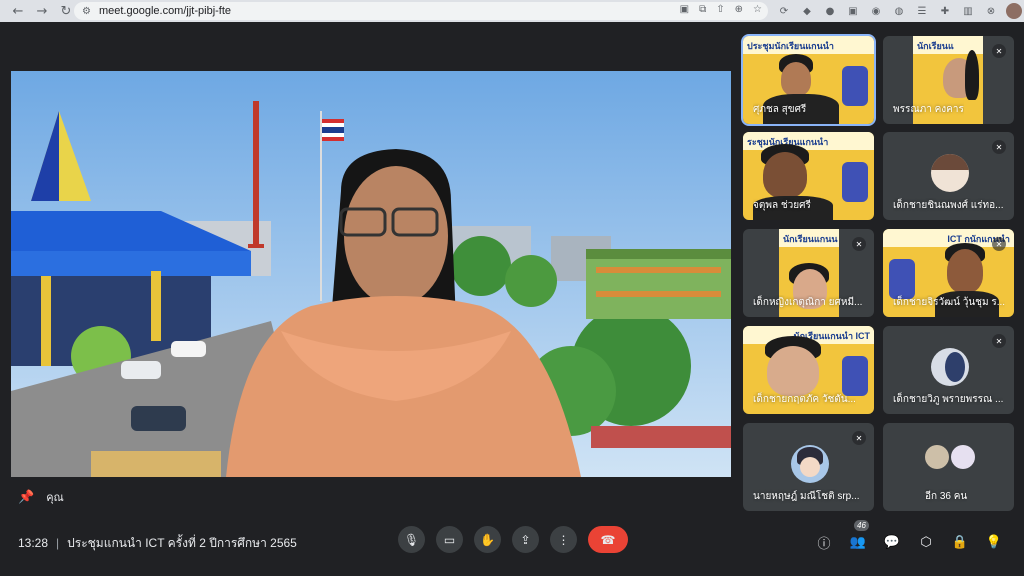 Image resolution: width=1024 pixels, height=576 pixels. I want to click on pin-icon: 📌, so click(26, 497).